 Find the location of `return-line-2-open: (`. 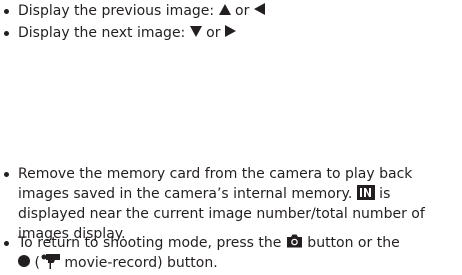

return-line-2-open: ( is located at coordinates (35, 263).